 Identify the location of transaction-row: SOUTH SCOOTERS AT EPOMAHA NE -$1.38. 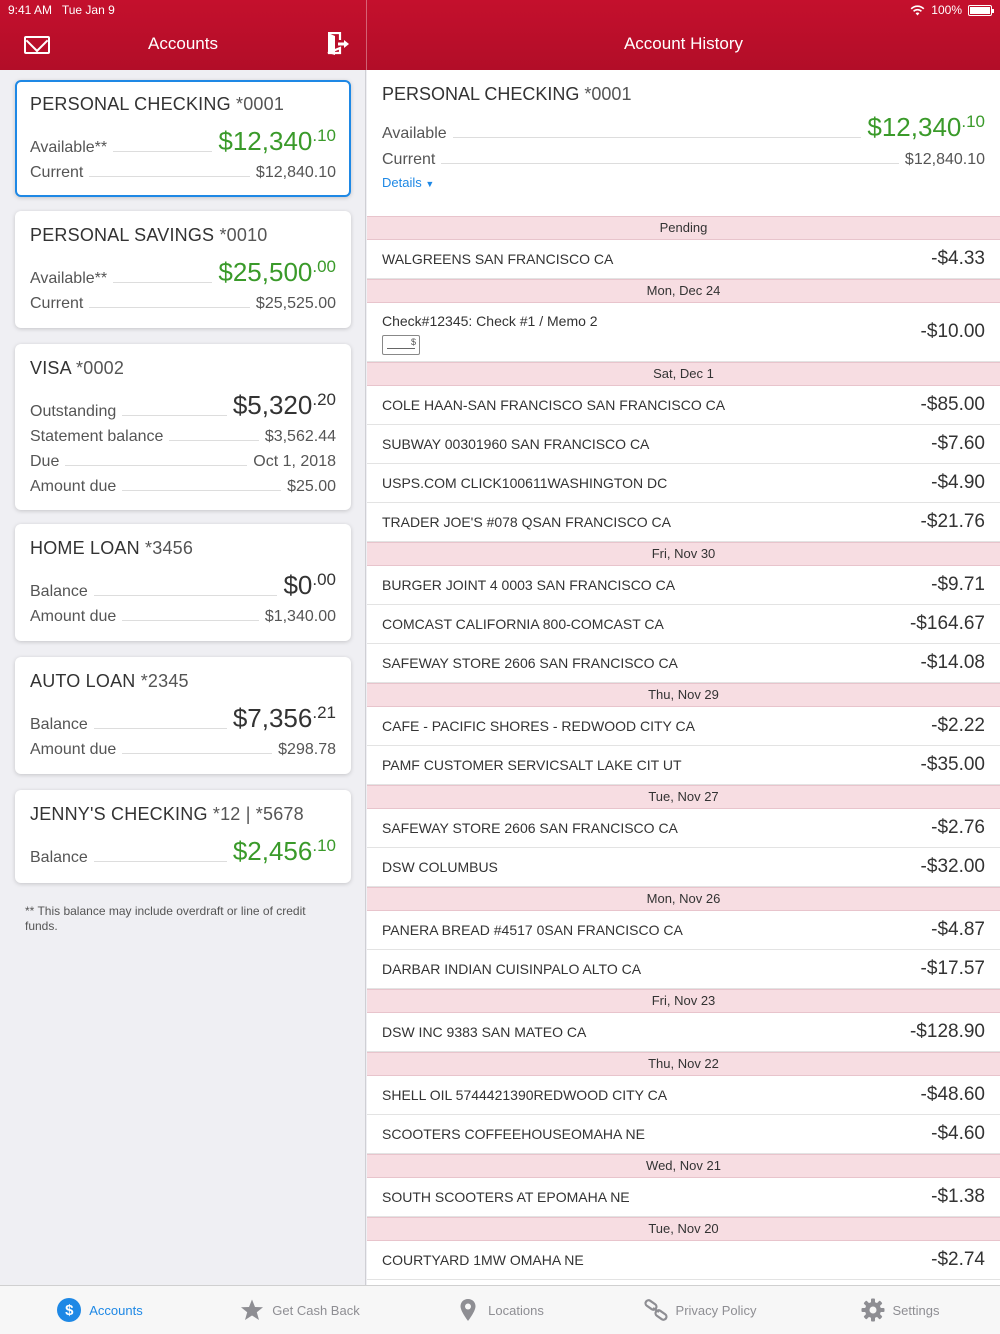
(683, 1197).